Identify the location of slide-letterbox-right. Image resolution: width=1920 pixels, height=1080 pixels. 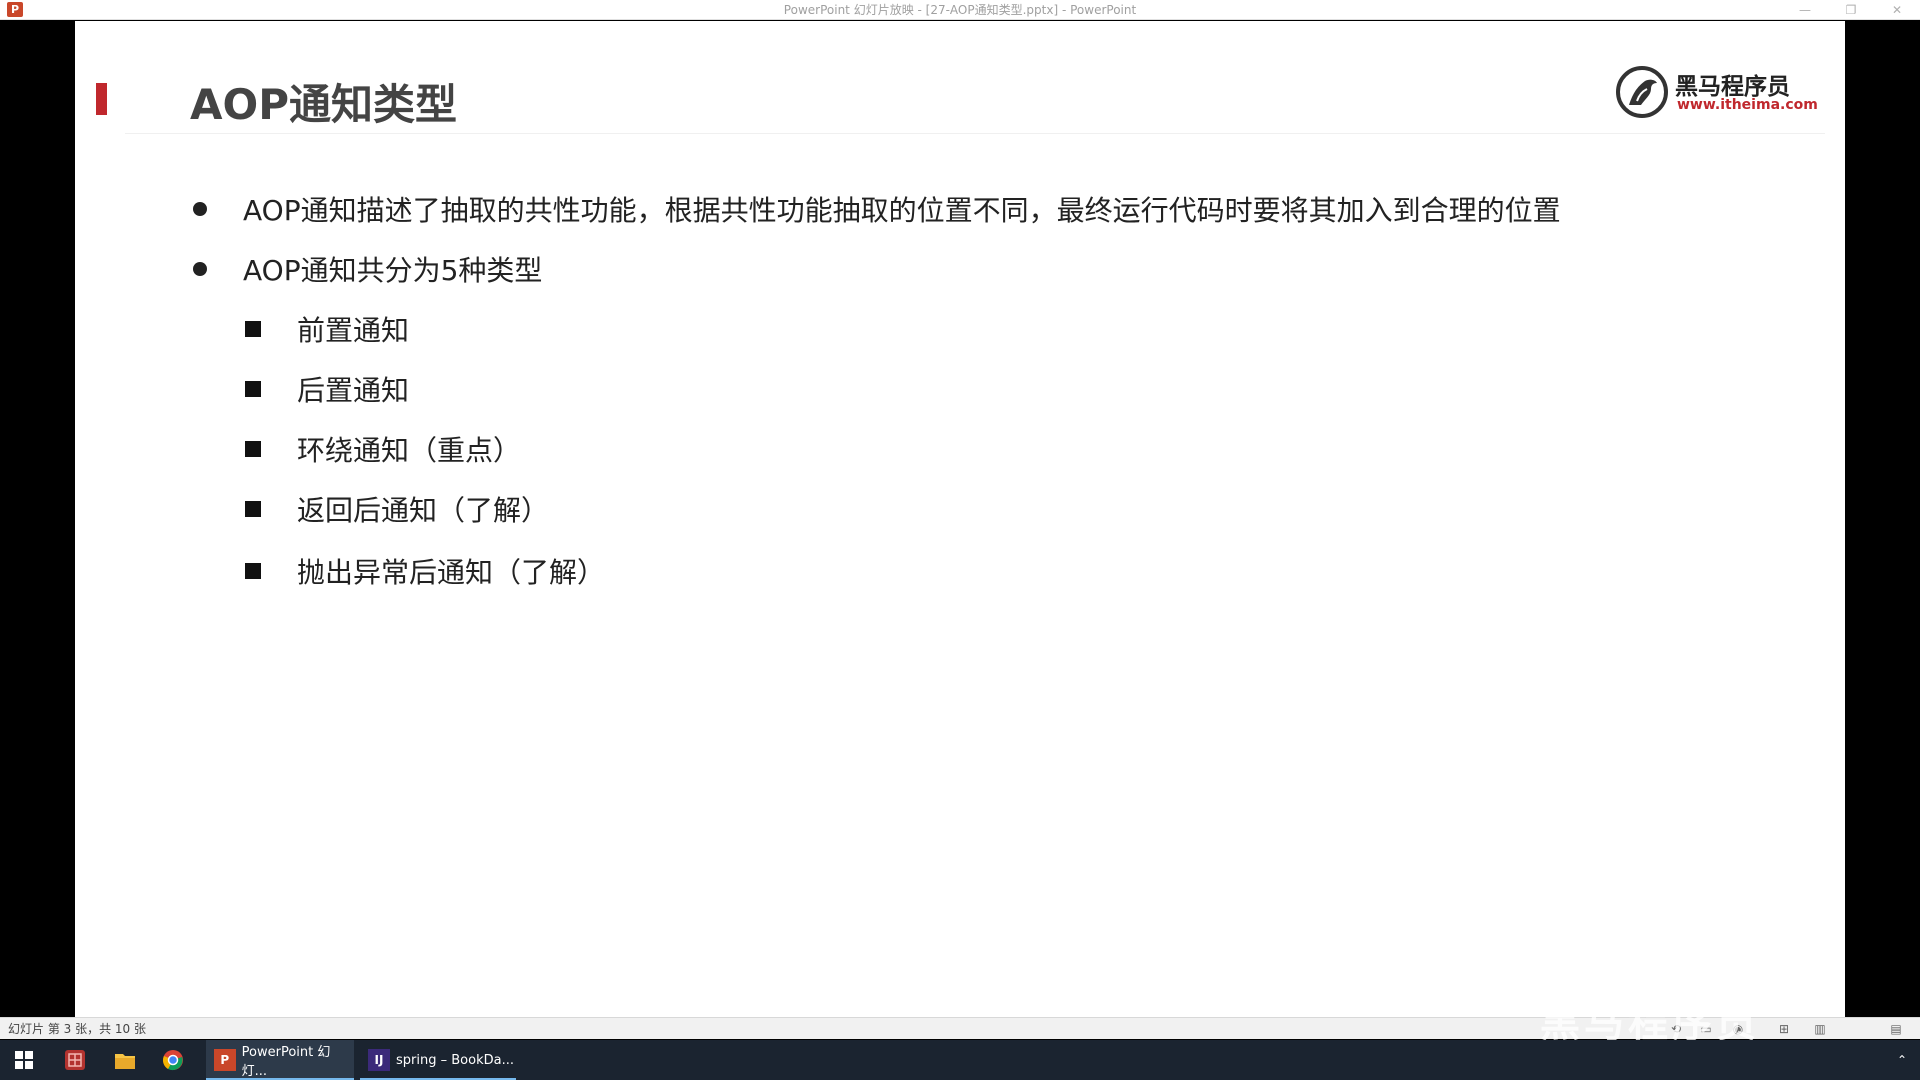
(1882, 524).